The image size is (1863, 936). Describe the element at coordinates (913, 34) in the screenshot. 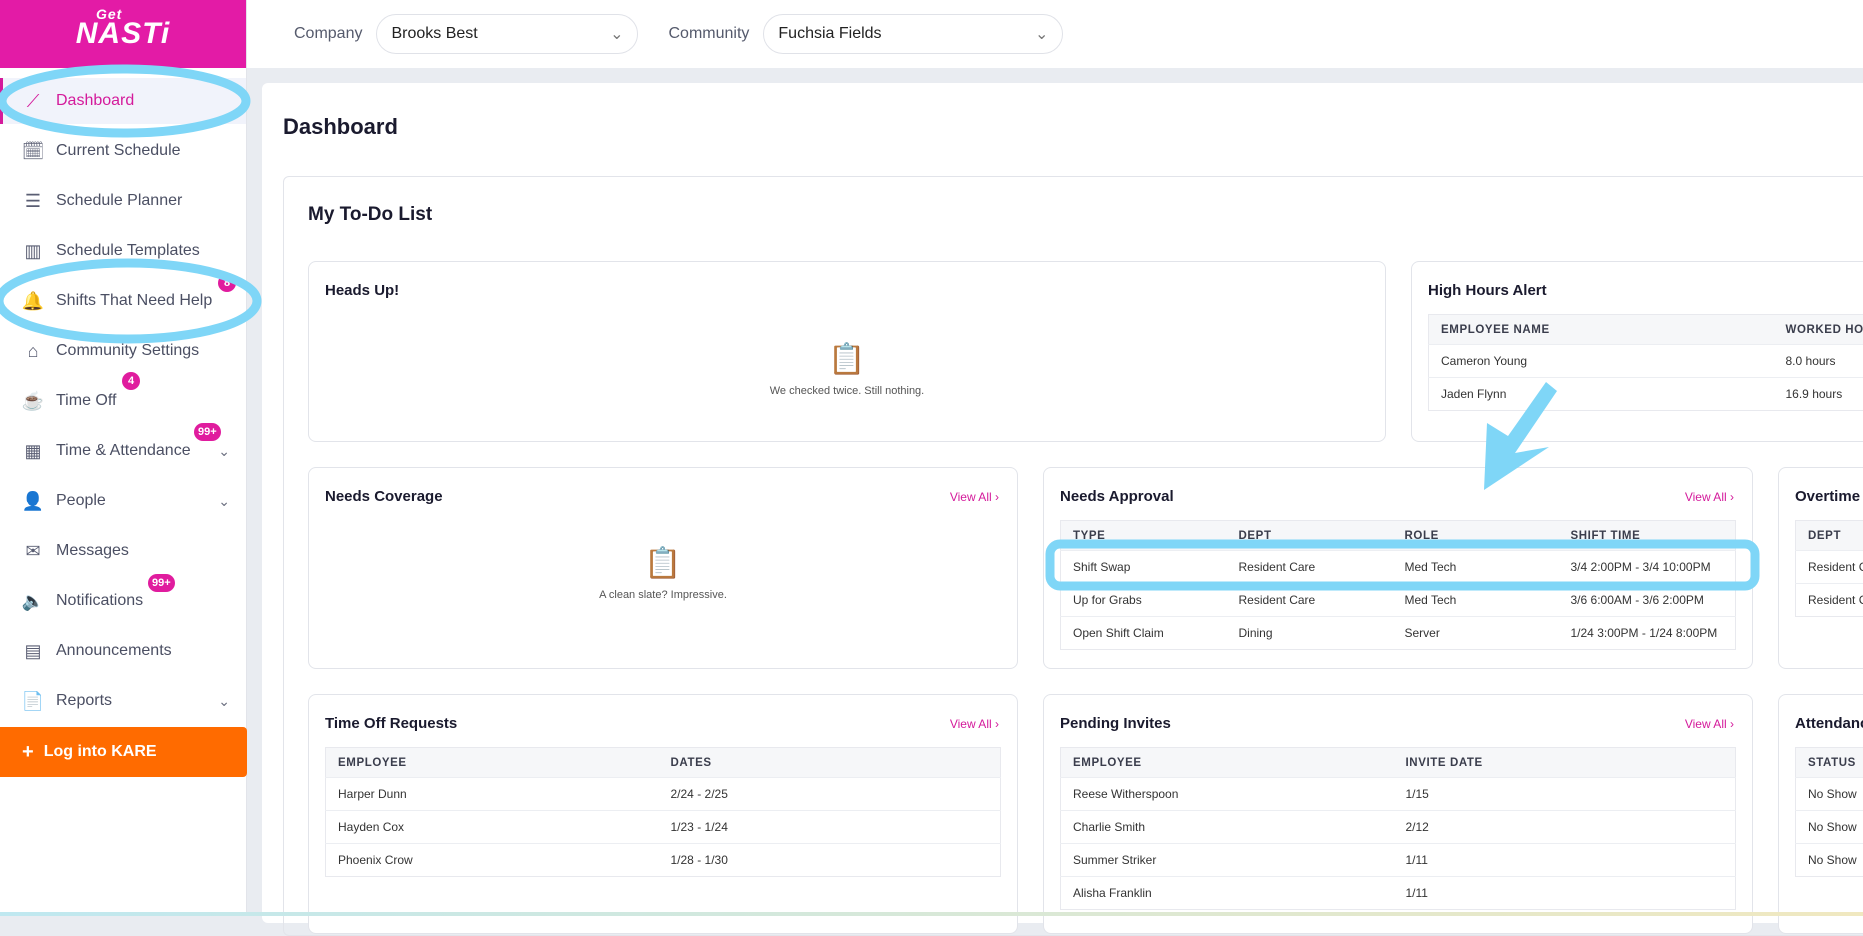

I see `community-select: Fuchsia Fields⌄` at that location.